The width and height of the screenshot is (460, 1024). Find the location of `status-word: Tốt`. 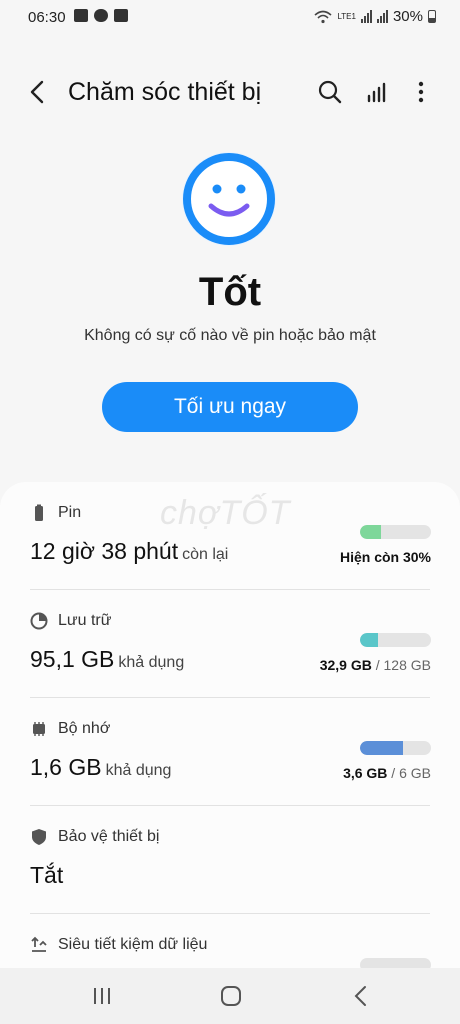

status-word: Tốt is located at coordinates (230, 292).